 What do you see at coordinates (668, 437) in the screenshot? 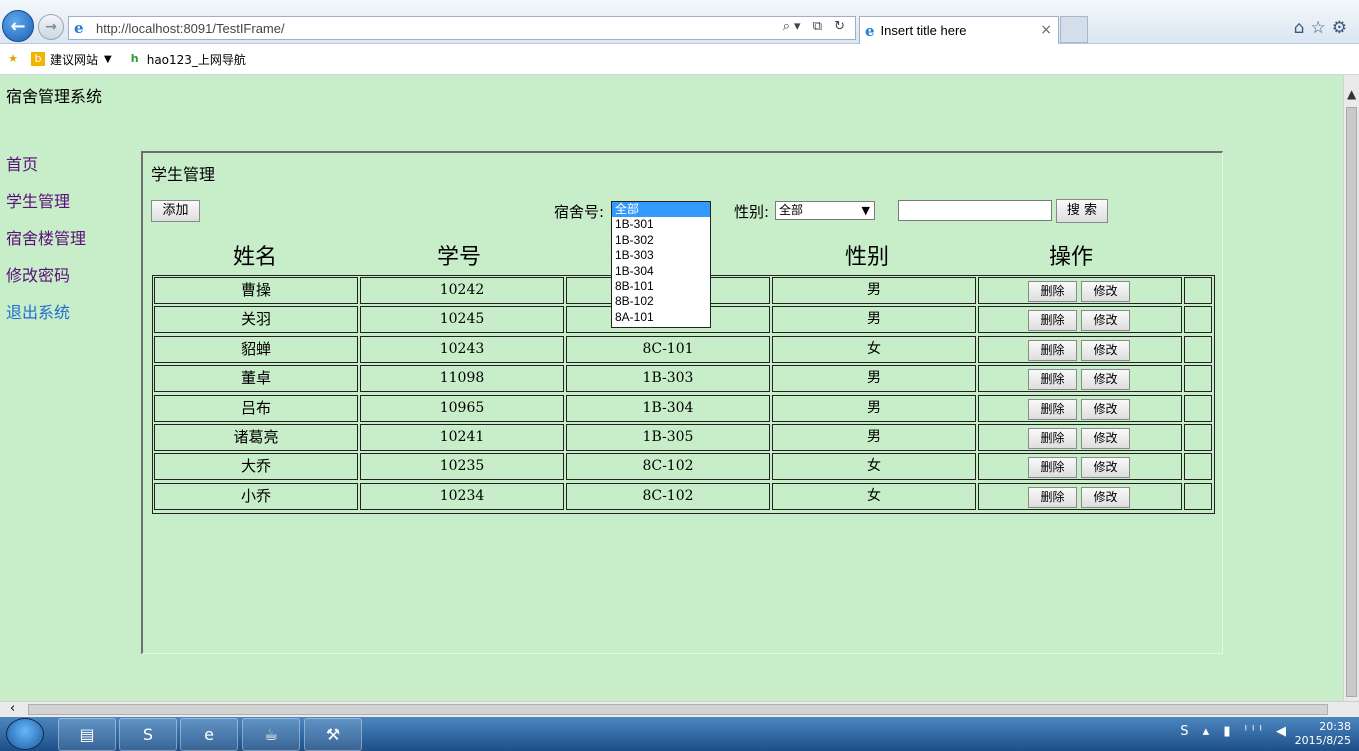
I see `cell-dorm: 1B-305` at bounding box center [668, 437].